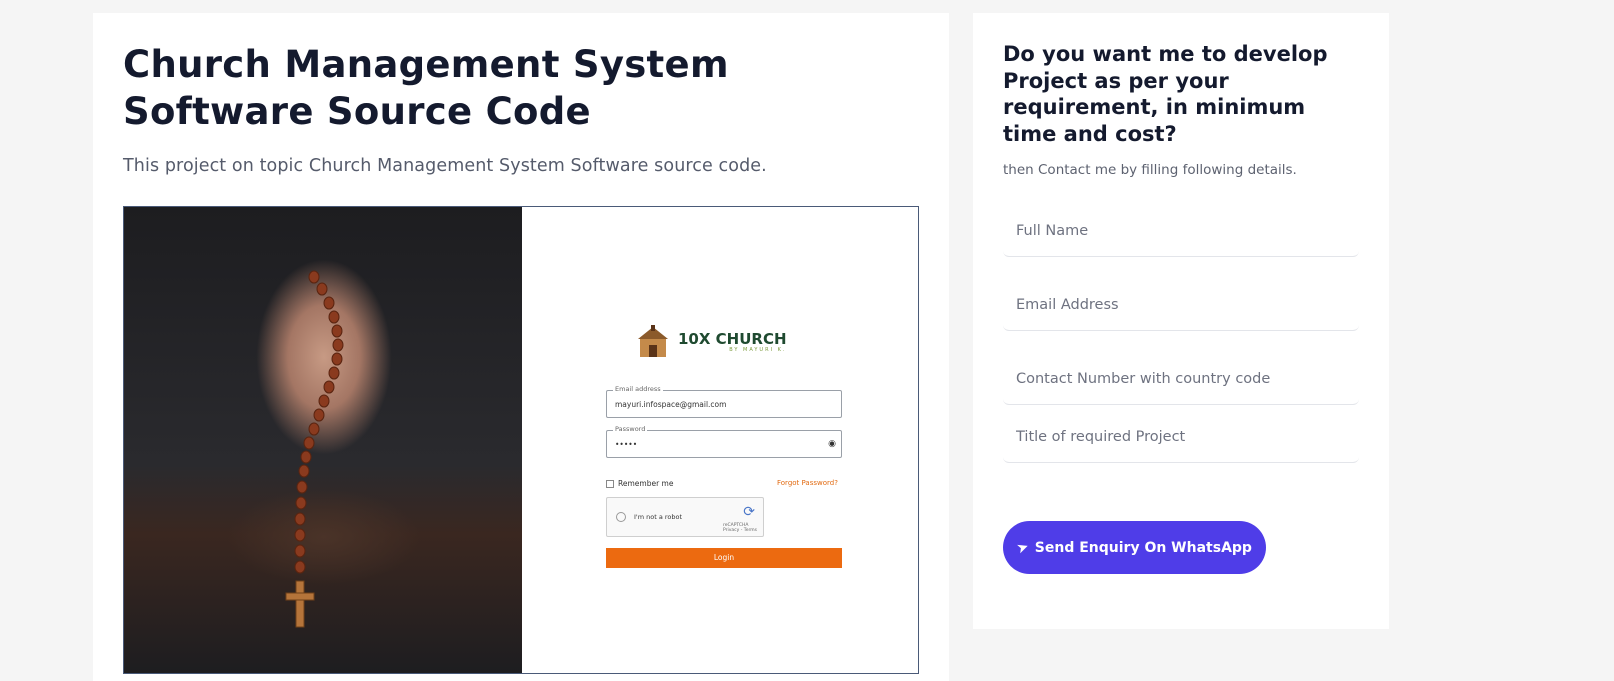  I want to click on captcha-checkbox-icon, so click(621, 517).